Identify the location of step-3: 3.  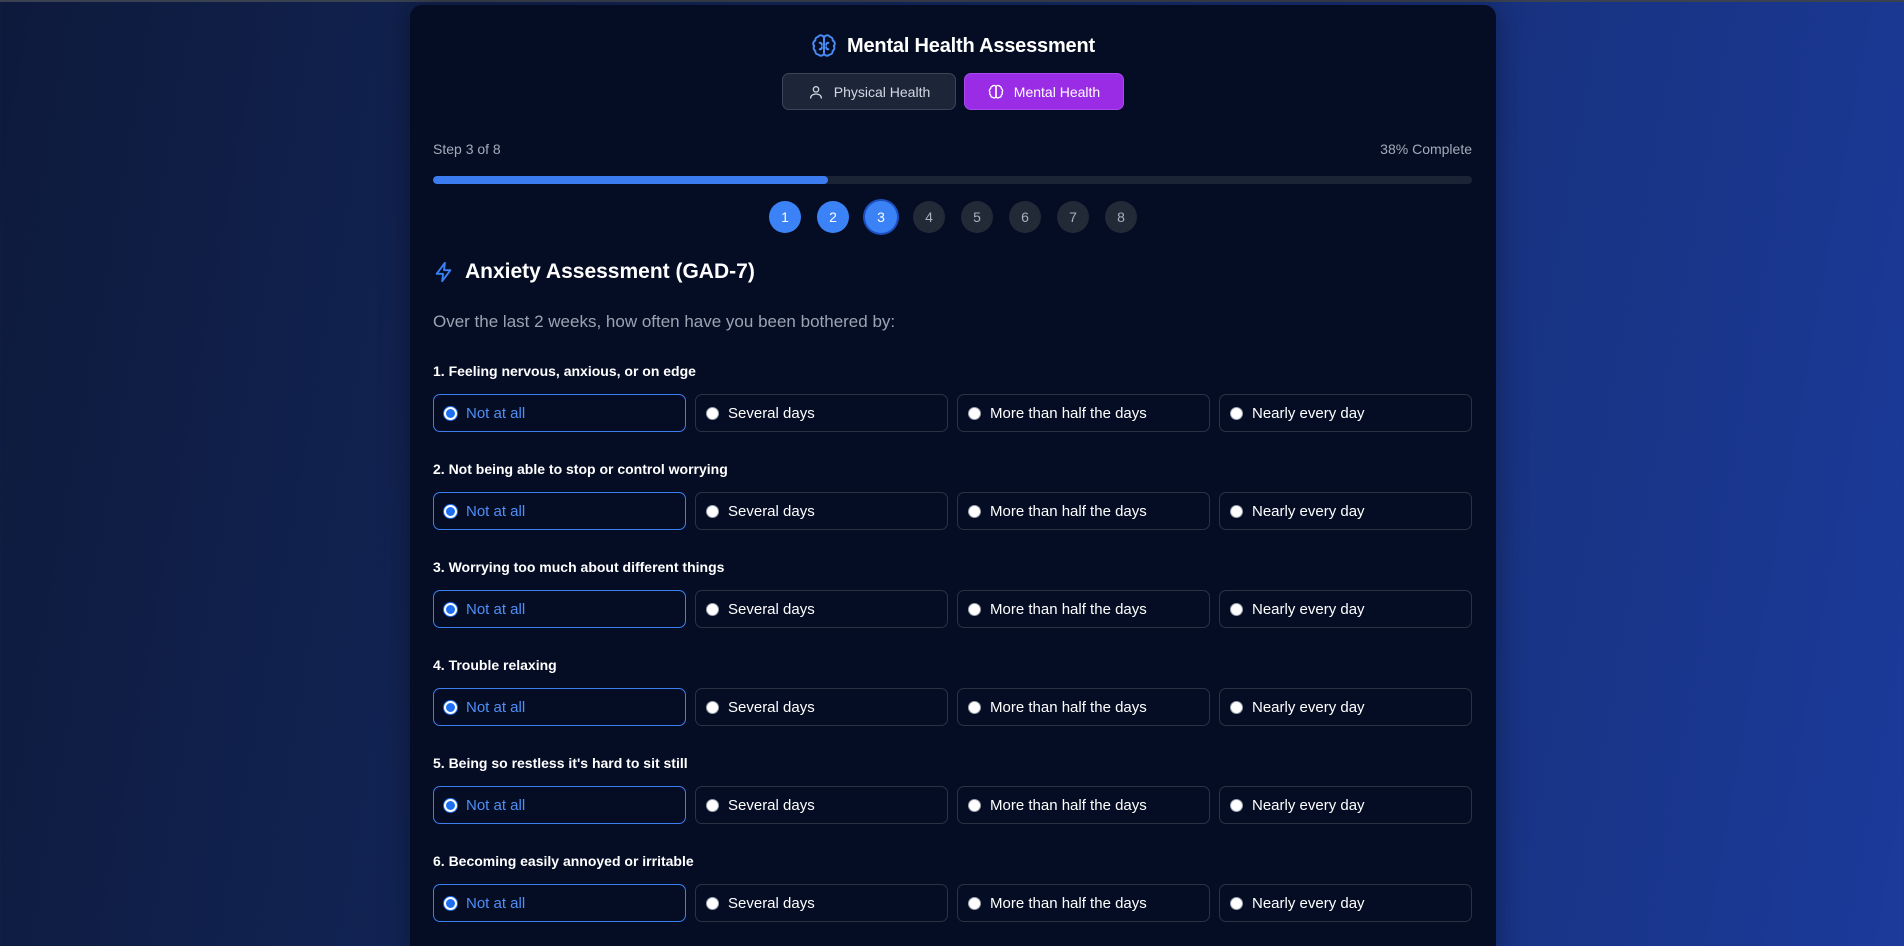
(881, 217).